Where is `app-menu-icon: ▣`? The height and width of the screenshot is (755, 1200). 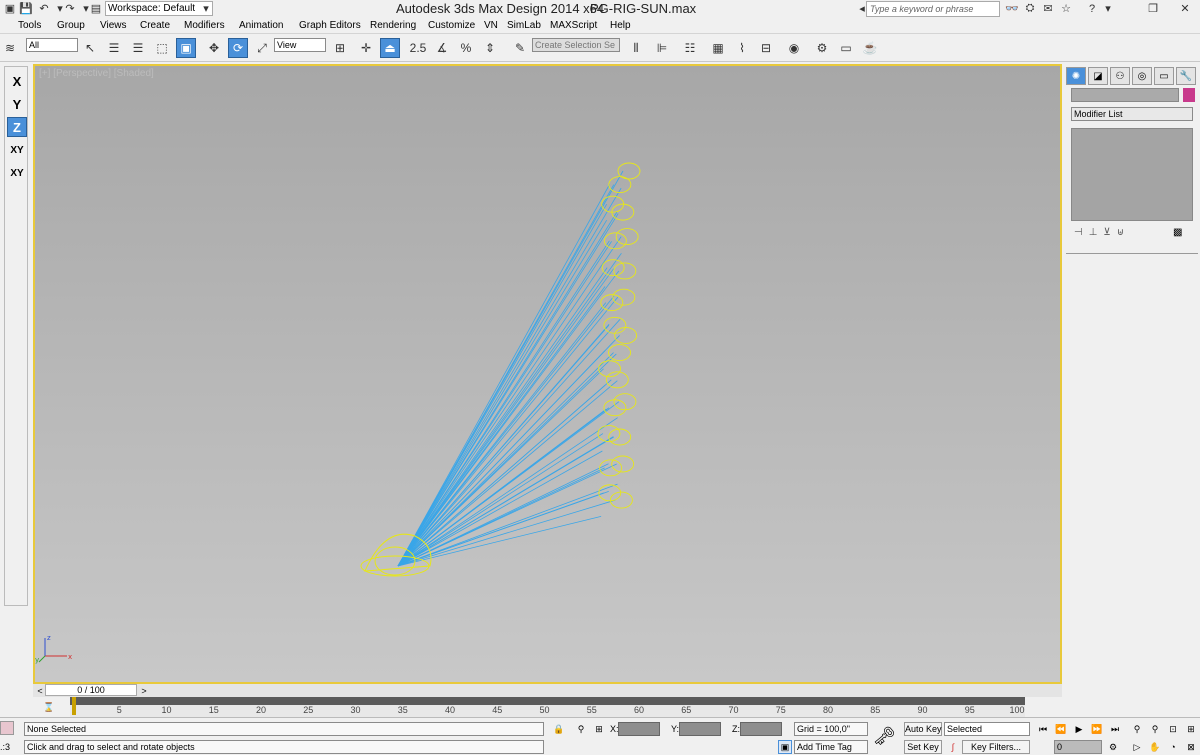 app-menu-icon: ▣ is located at coordinates (10, 8).